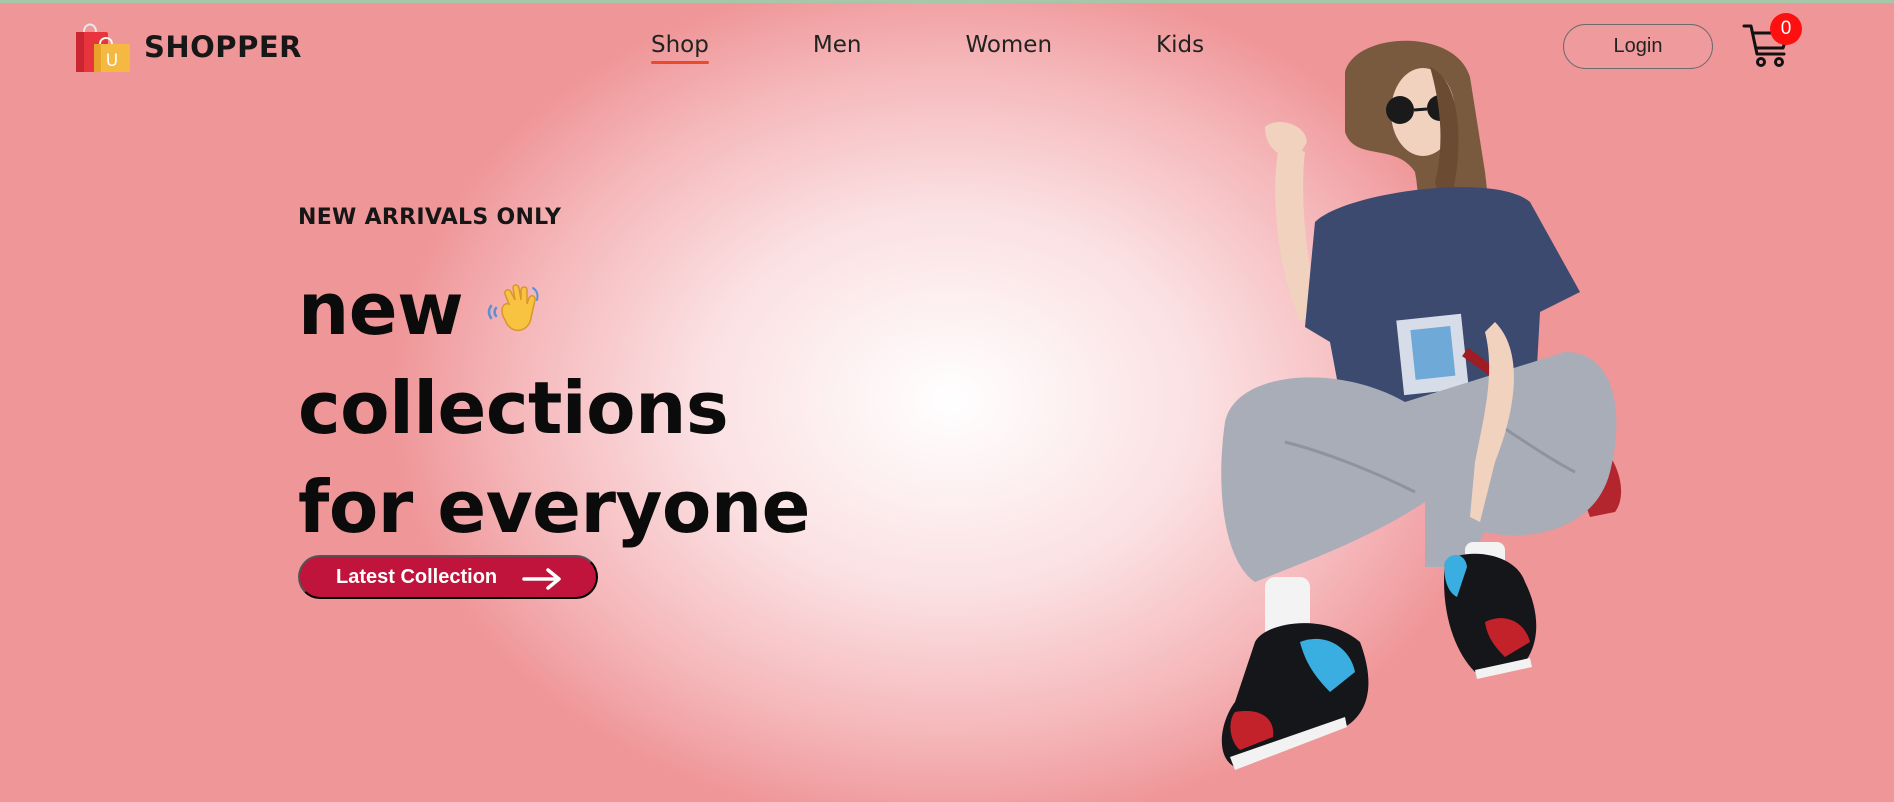  I want to click on arrow-right-icon, so click(541, 579).